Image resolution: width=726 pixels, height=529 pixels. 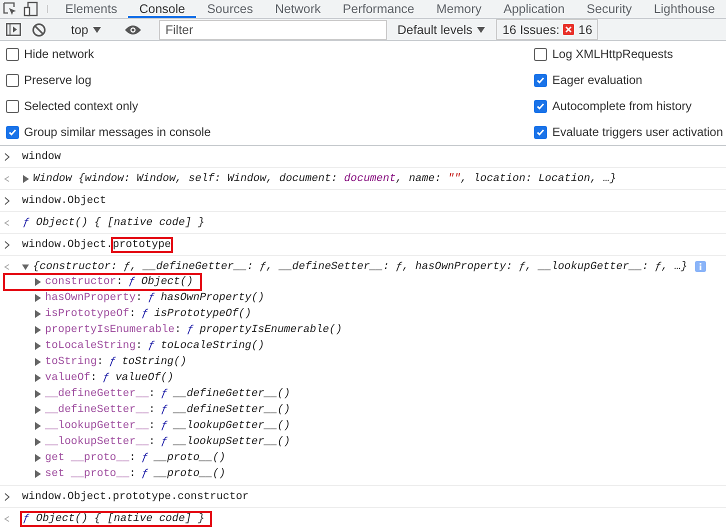 I want to click on property-value: toString(), so click(x=154, y=362).